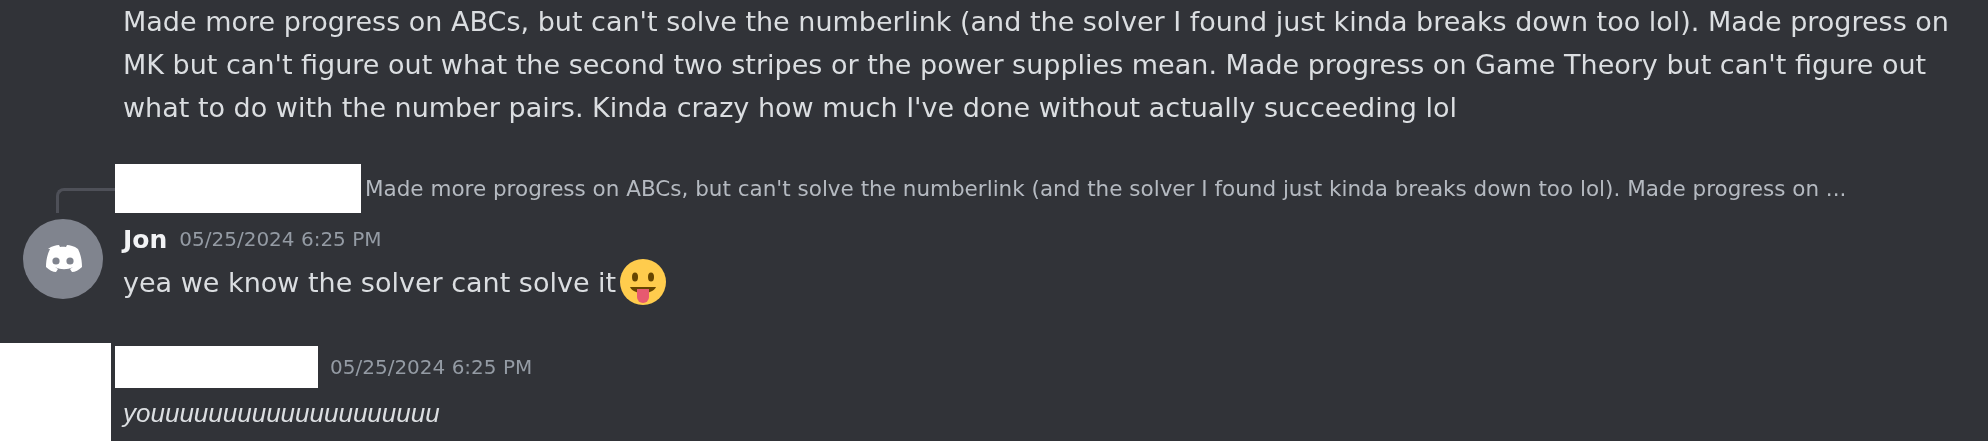  I want to click on author-name: Jon, so click(145, 239).